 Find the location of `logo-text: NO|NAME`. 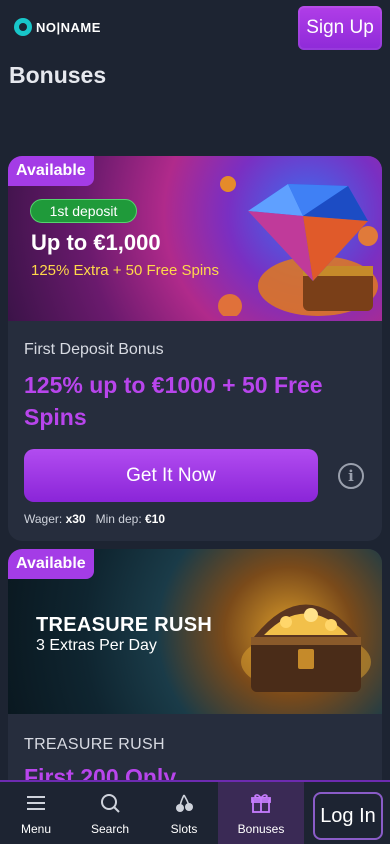

logo-text: NO|NAME is located at coordinates (68, 27).